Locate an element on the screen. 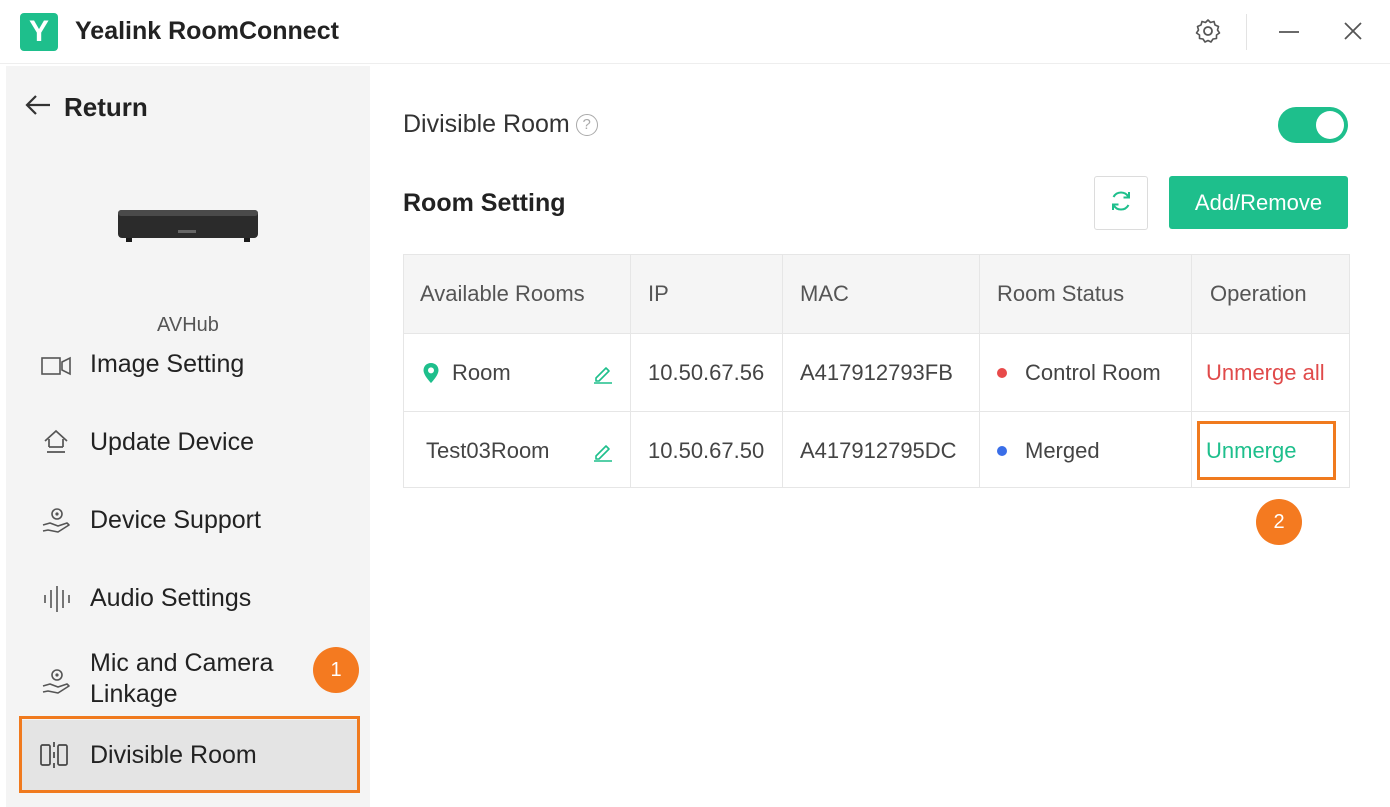 The image size is (1390, 807). status-text: Control Room is located at coordinates (1093, 372).